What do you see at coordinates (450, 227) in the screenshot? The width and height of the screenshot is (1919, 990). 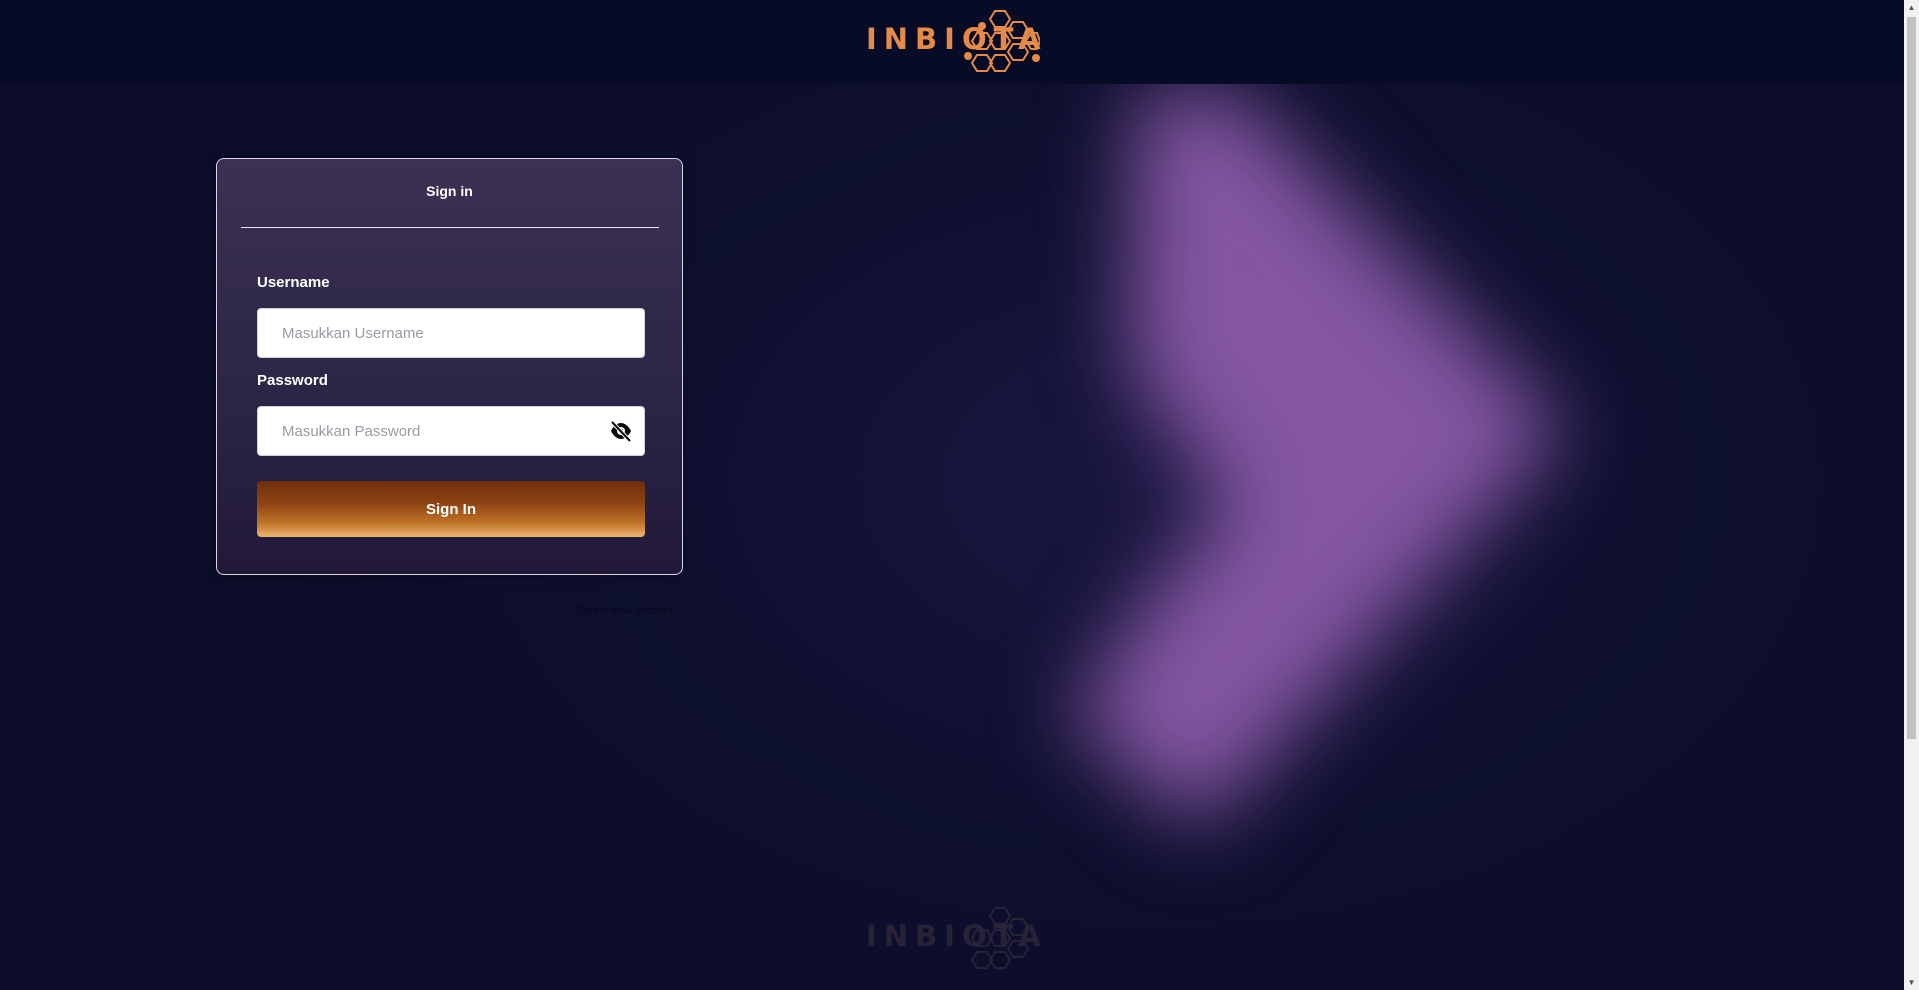 I see `title-divider` at bounding box center [450, 227].